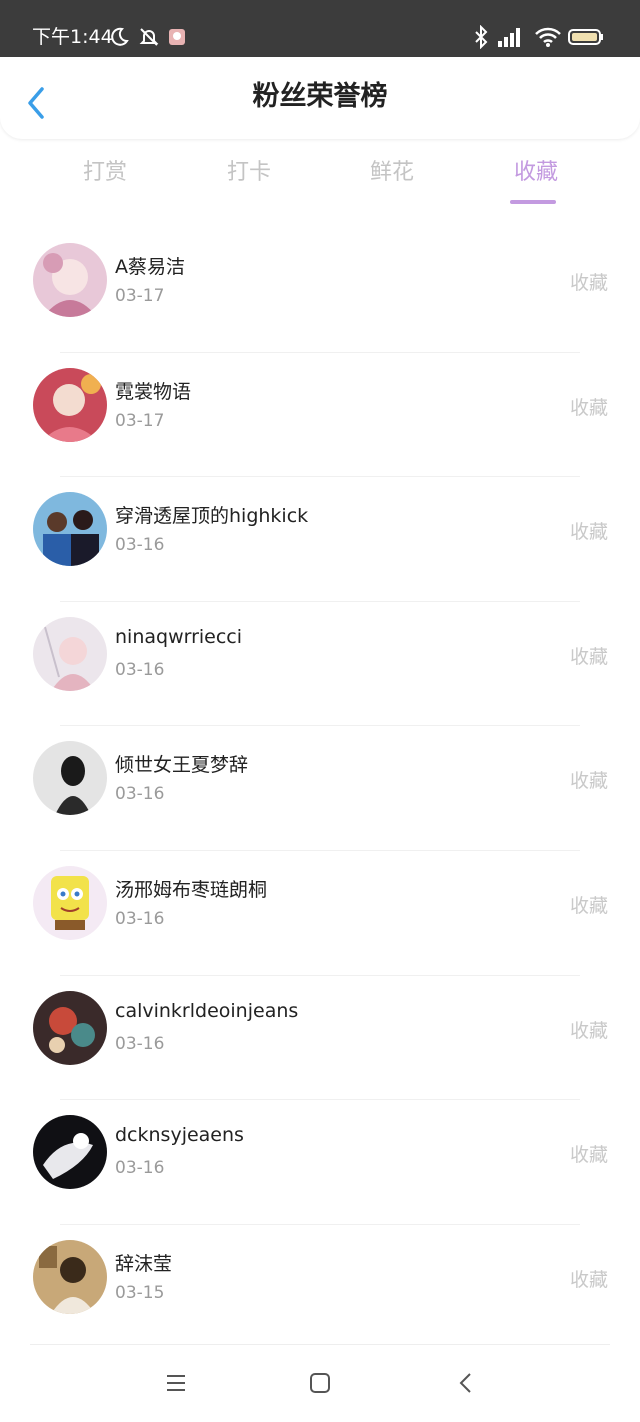  Describe the element at coordinates (179, 1135) in the screenshot. I see `user-name: dcknsyjeaens` at that location.